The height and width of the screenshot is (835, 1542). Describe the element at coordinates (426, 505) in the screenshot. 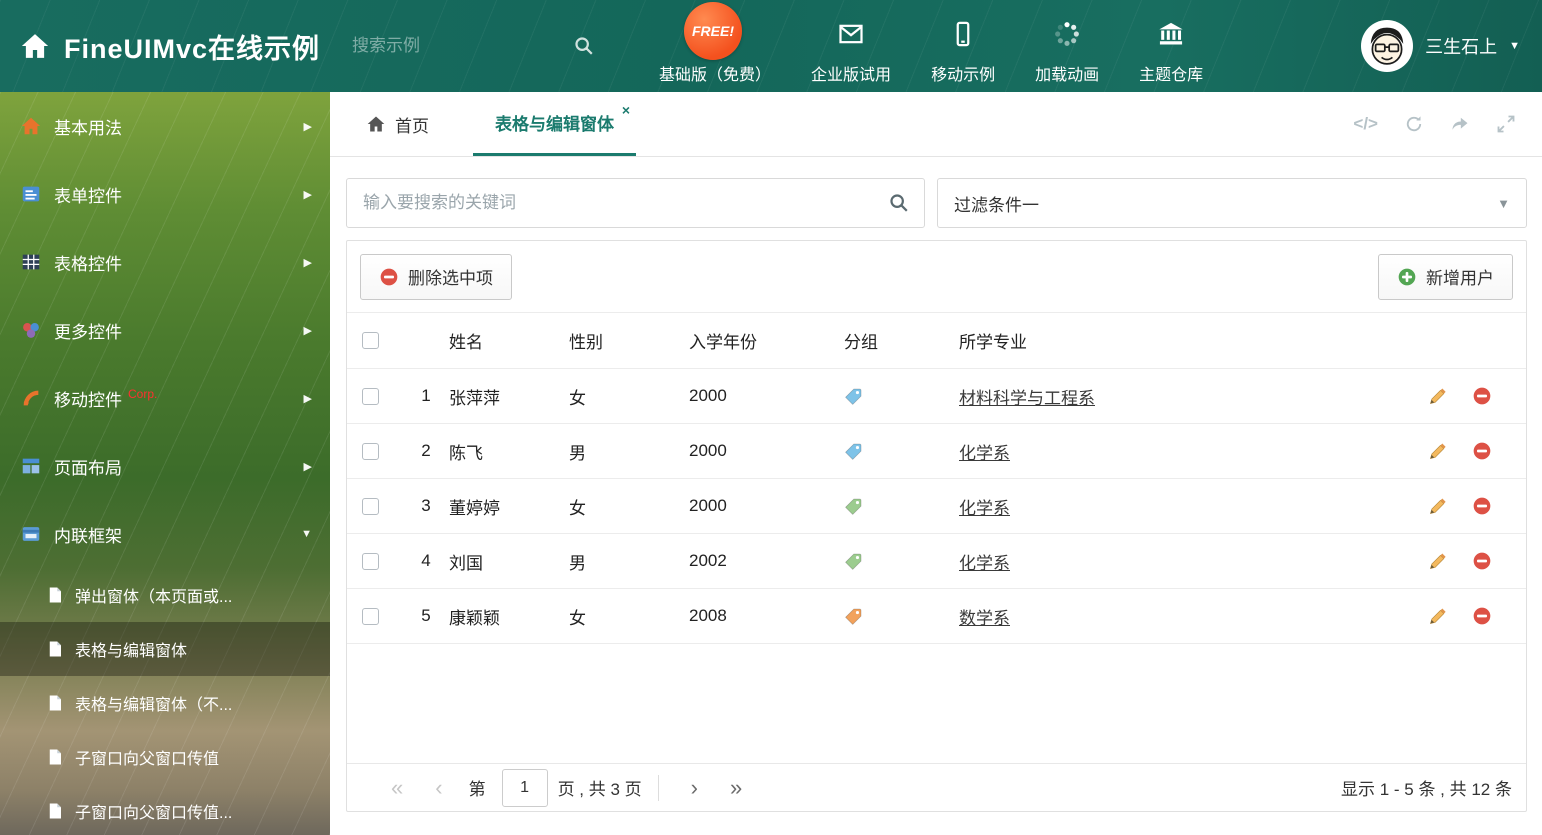

I see `row-index: 3` at that location.